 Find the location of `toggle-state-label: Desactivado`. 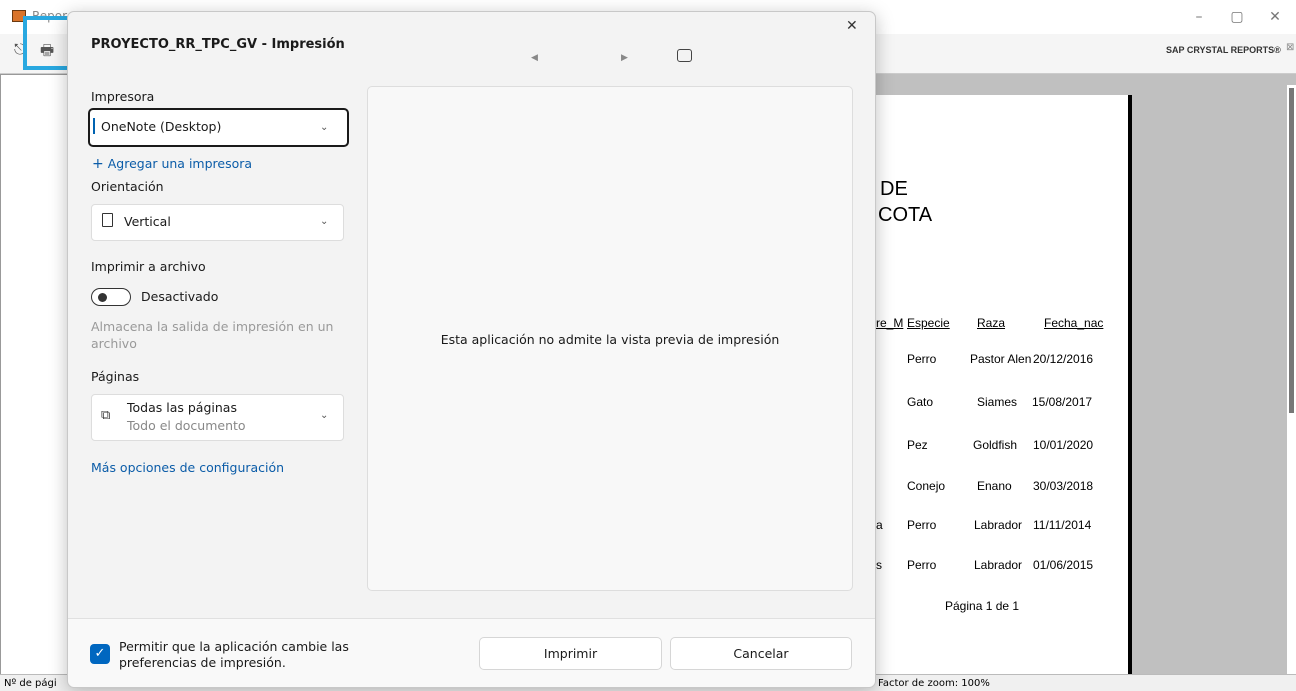

toggle-state-label: Desactivado is located at coordinates (180, 296).